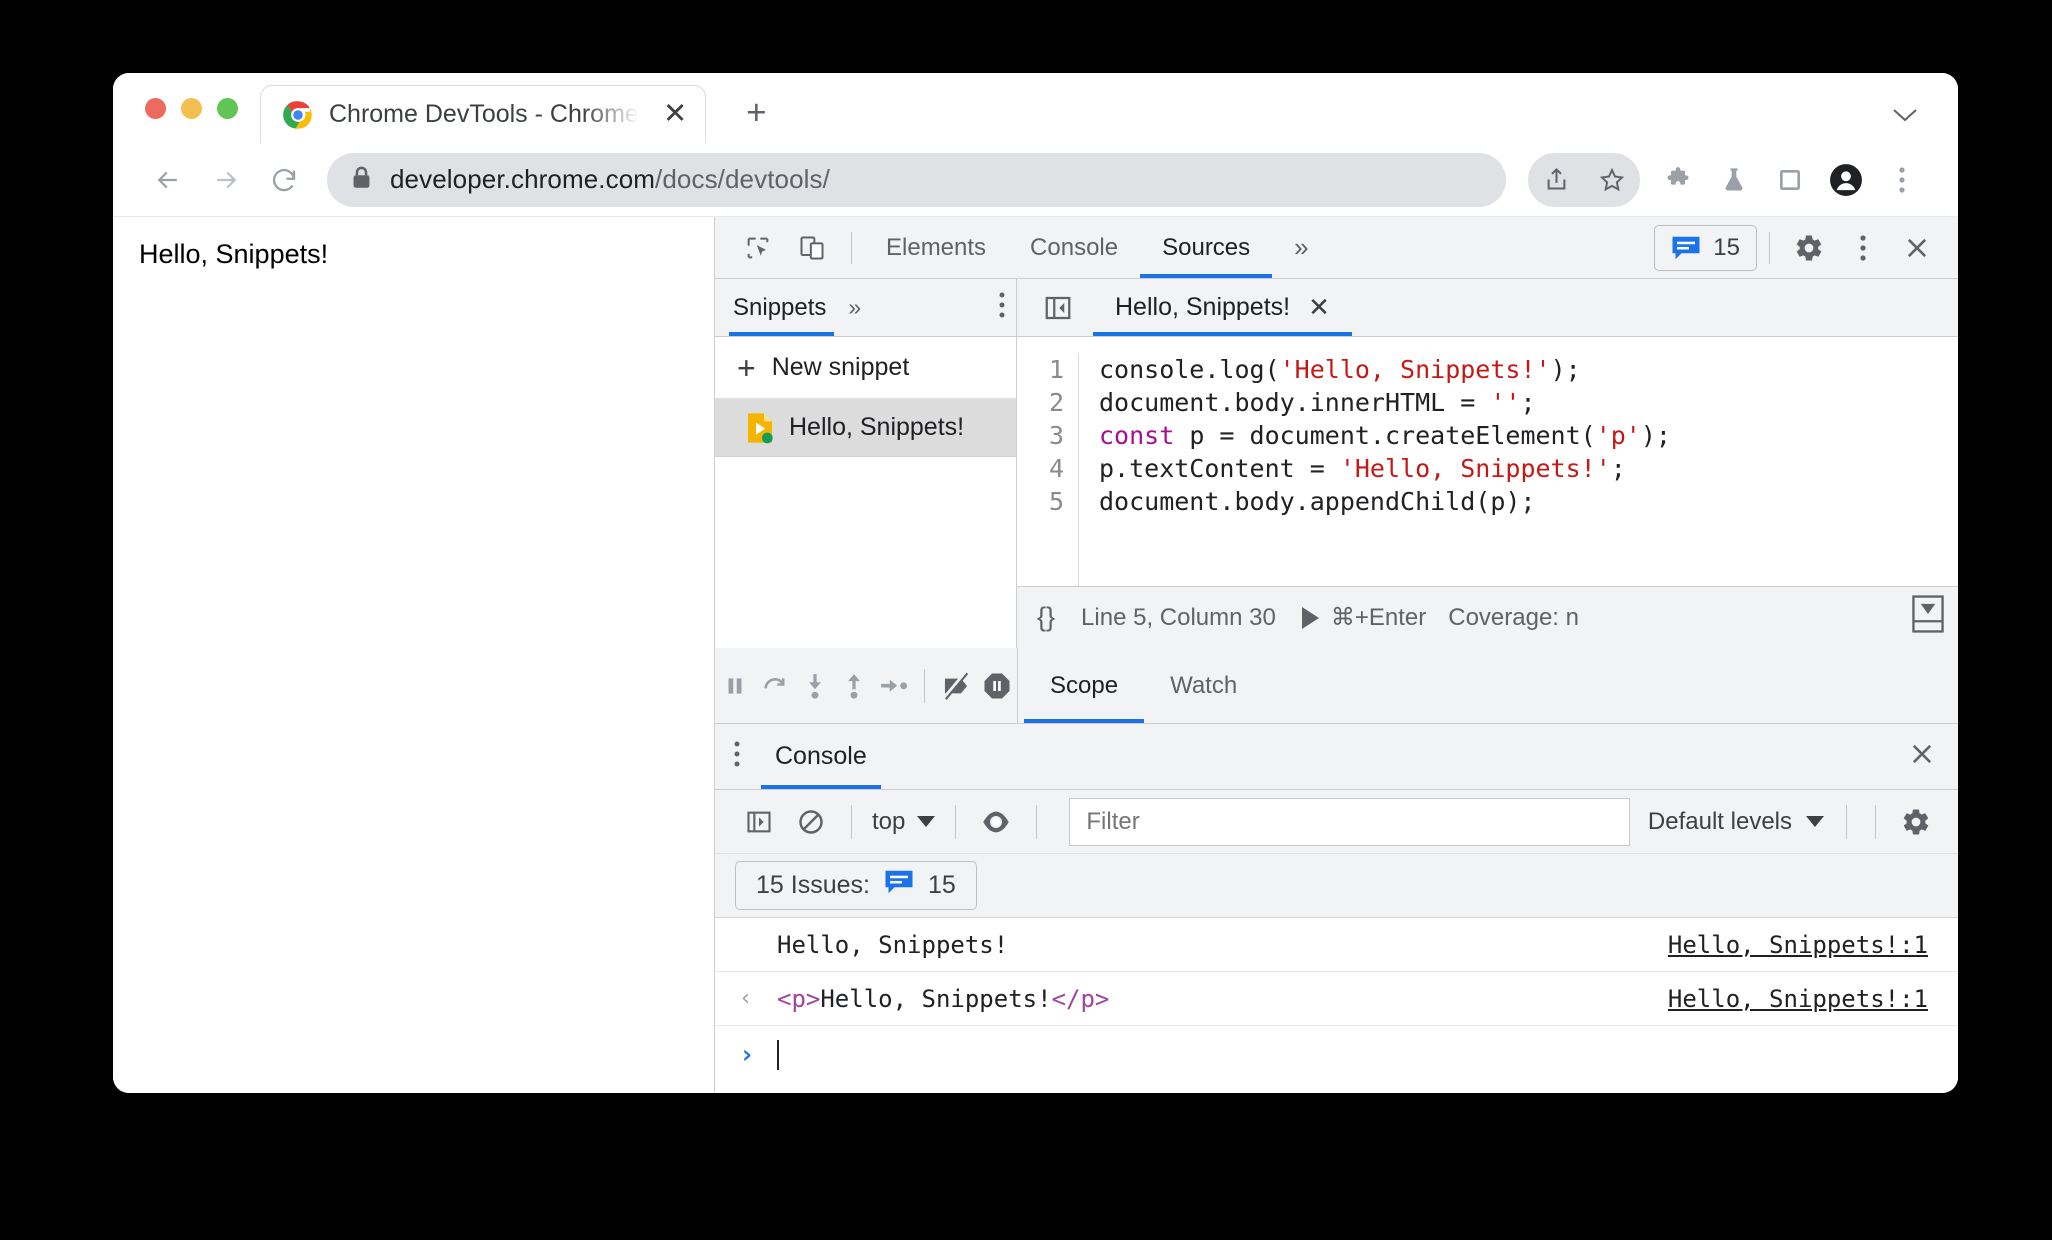 The image size is (2052, 1240). I want to click on reload-icon, so click(284, 180).